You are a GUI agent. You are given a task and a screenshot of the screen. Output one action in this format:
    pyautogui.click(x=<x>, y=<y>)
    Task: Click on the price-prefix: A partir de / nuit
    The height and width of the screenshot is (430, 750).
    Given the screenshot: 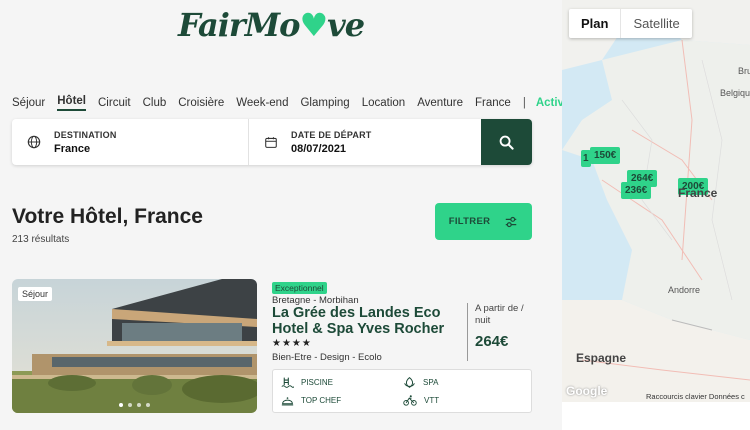 What is the action you would take?
    pyautogui.click(x=499, y=314)
    